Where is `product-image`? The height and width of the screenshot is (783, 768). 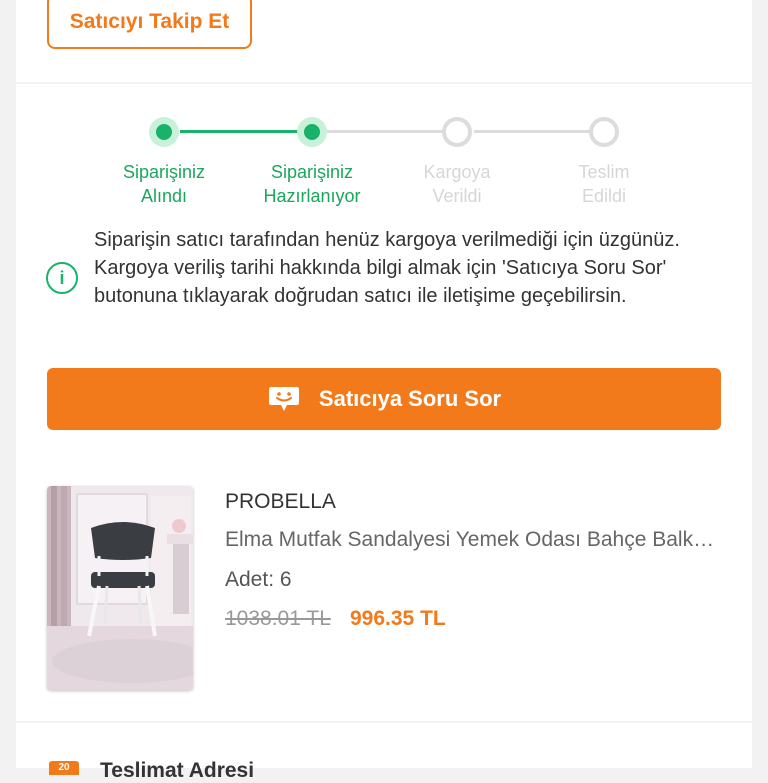
product-image is located at coordinates (120, 588).